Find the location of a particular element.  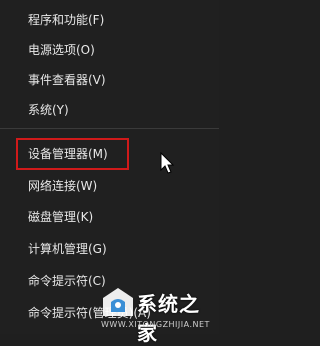

menu-item-label: 电源选项(O) is located at coordinates (61, 50).